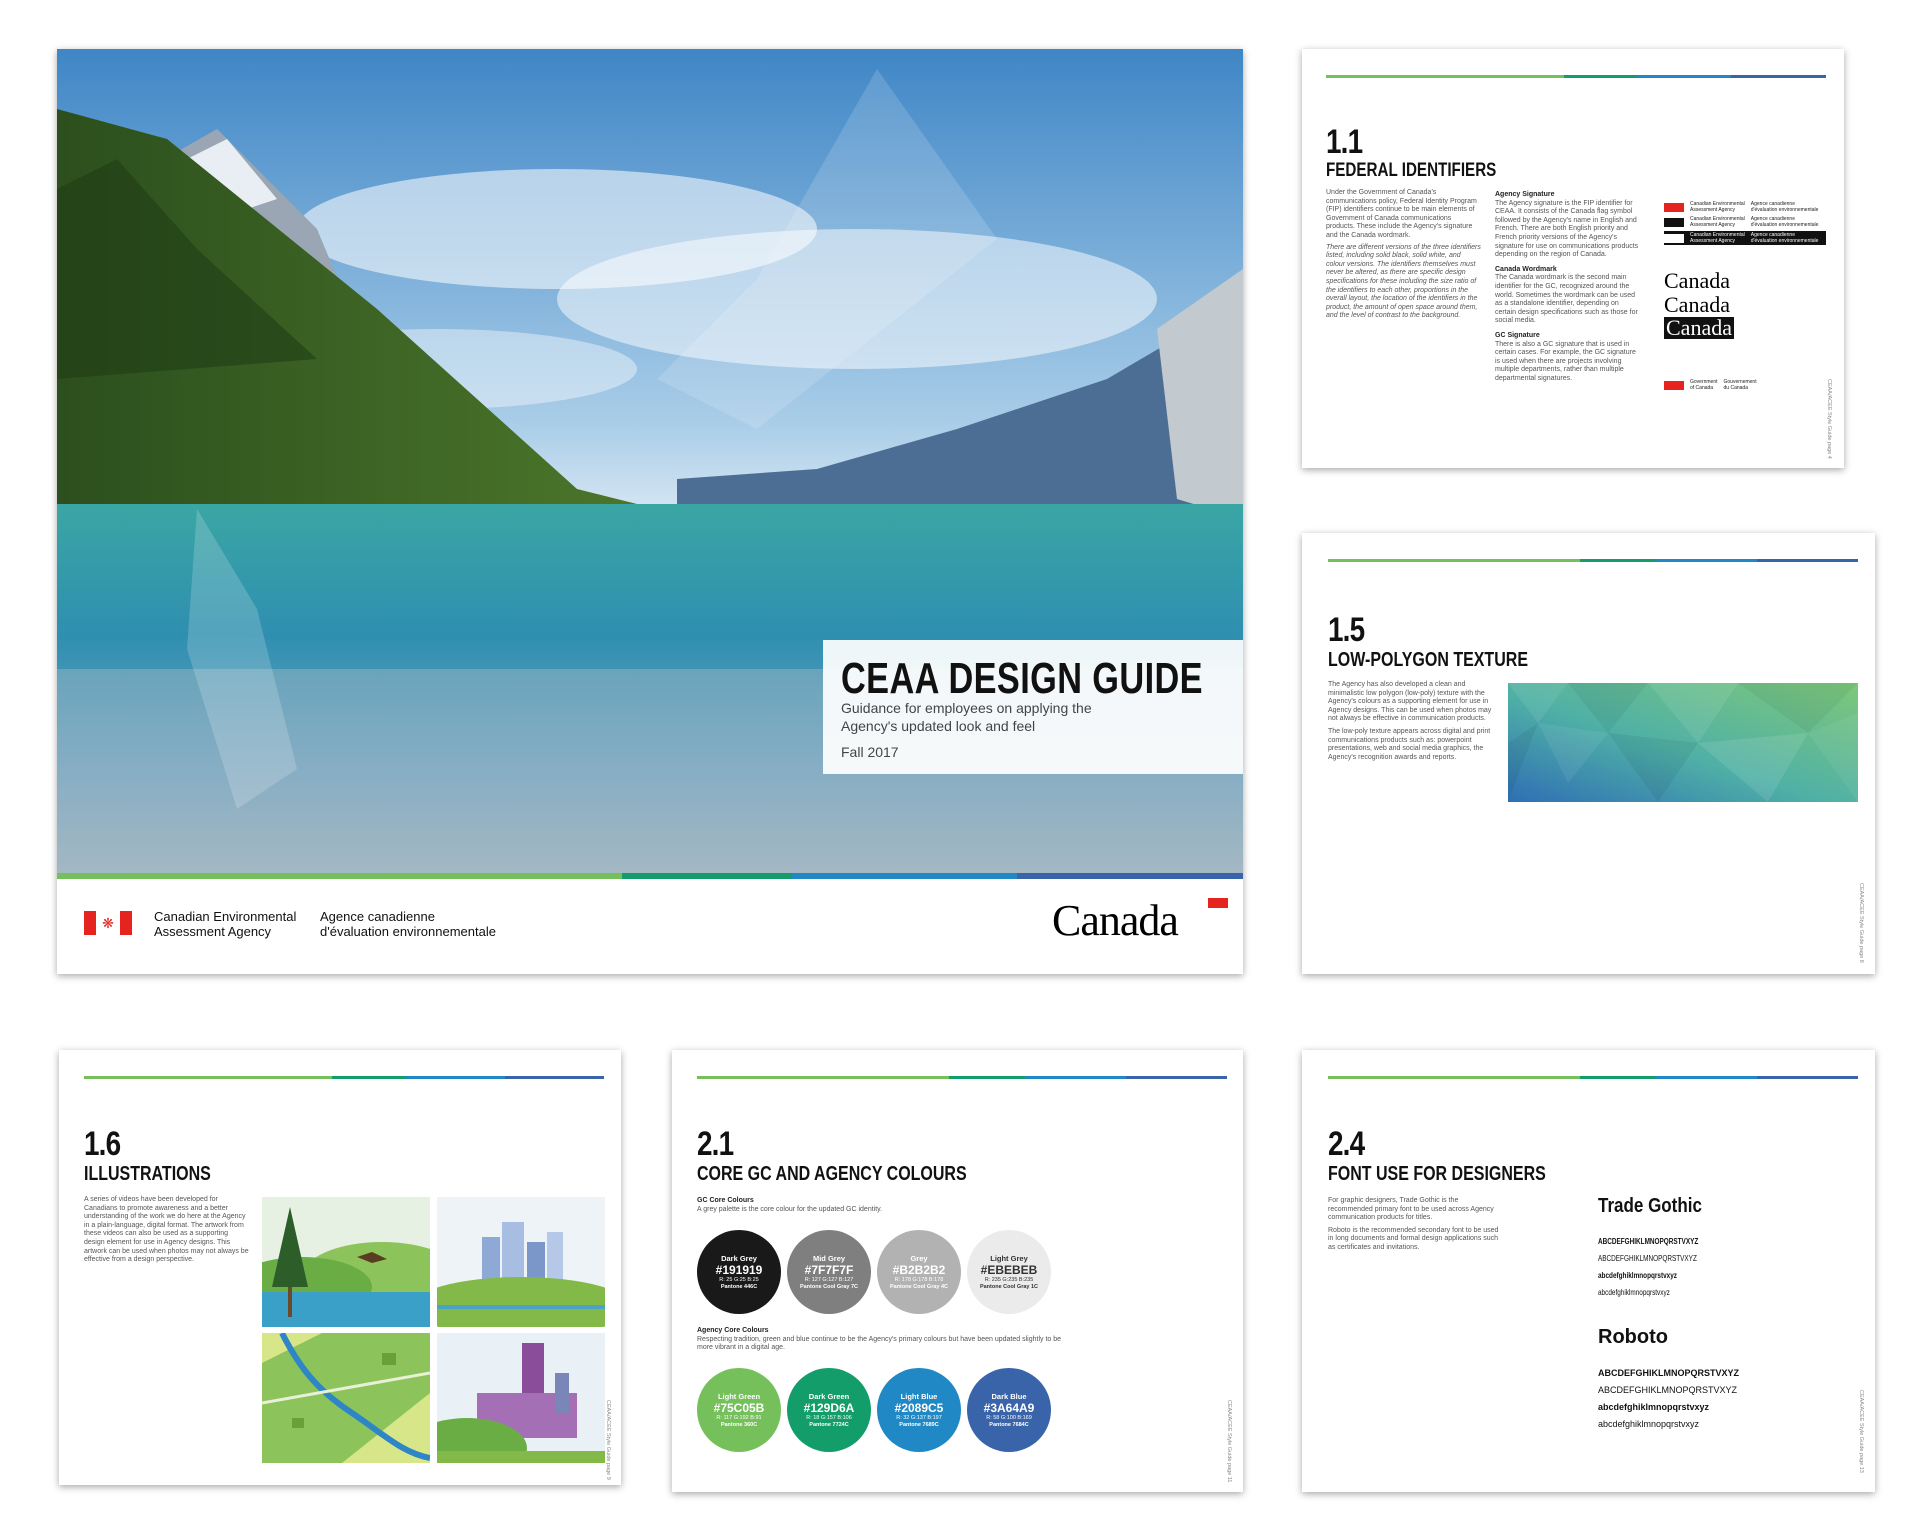 The width and height of the screenshot is (1920, 1528). I want to click on swatch-pantone: Pantone 7684C, so click(1009, 1424).